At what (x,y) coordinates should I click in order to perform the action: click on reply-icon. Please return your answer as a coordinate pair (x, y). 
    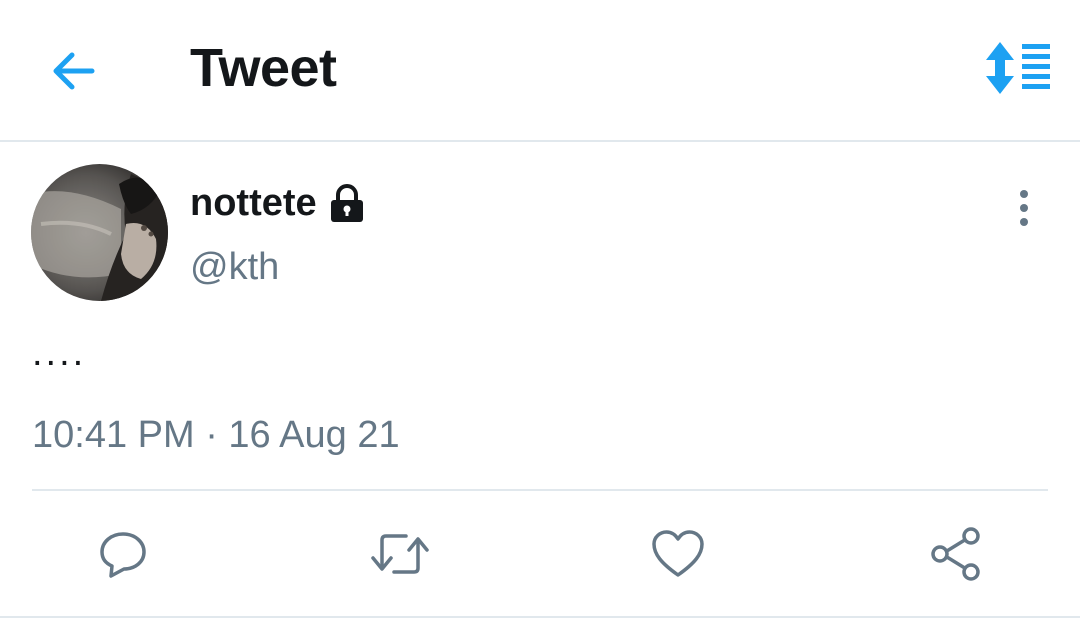
    Looking at the image, I should click on (123, 555).